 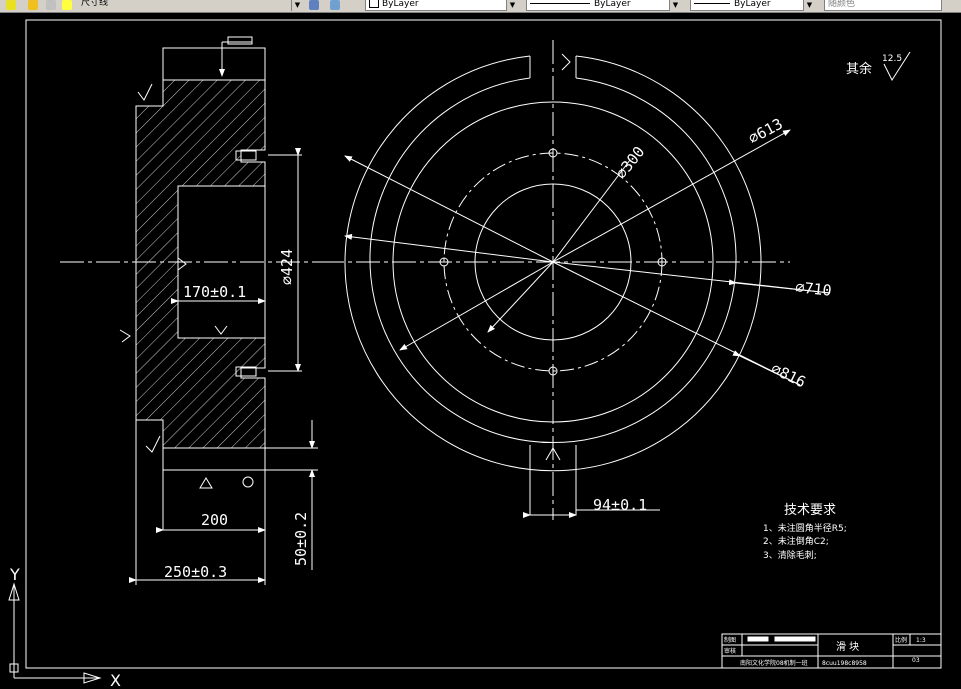 What do you see at coordinates (859, 69) in the screenshot?
I see `surface-note-label: 其余` at bounding box center [859, 69].